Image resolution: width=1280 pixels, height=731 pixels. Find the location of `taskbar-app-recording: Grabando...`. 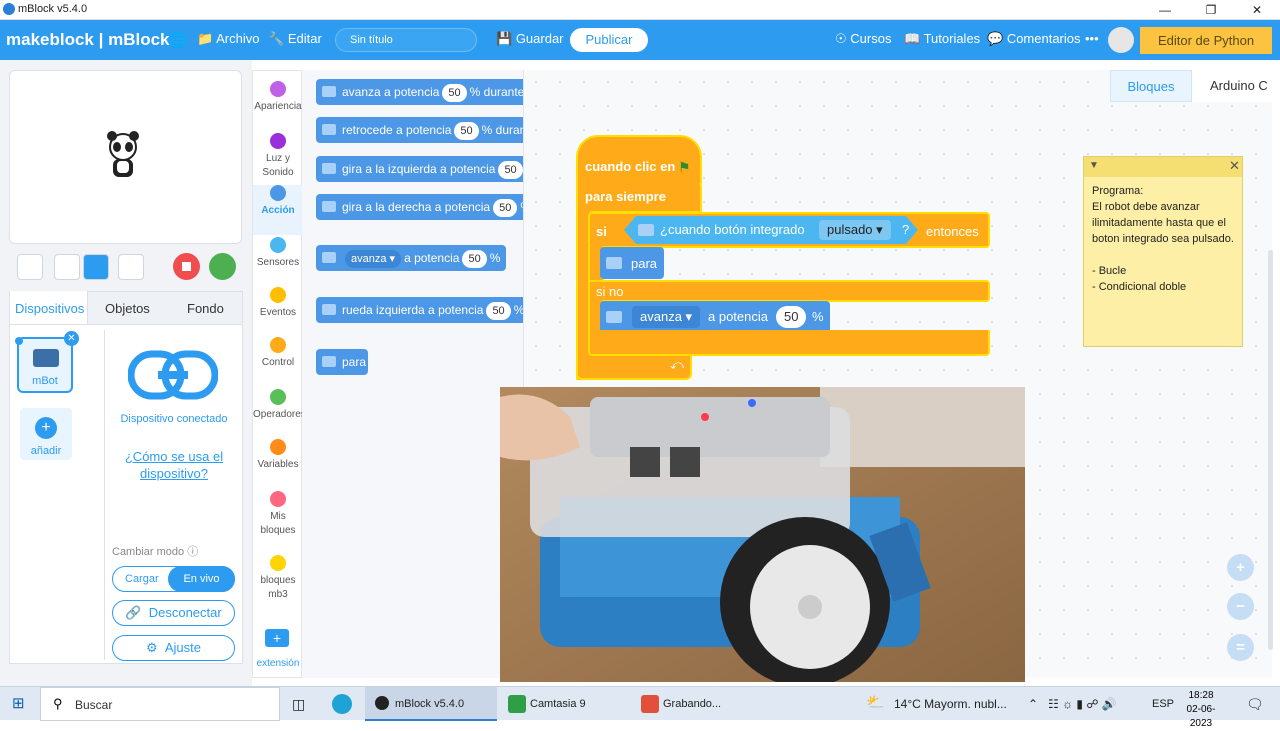

taskbar-app-recording: Grabando... is located at coordinates (698, 704).